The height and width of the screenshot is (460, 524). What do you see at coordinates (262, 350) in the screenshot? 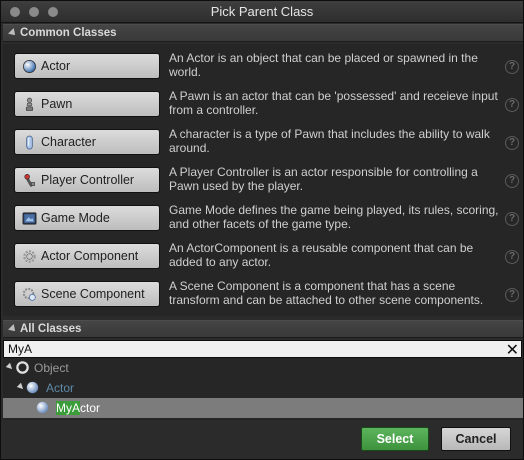
I see `class-search-input: MyA ✕` at bounding box center [262, 350].